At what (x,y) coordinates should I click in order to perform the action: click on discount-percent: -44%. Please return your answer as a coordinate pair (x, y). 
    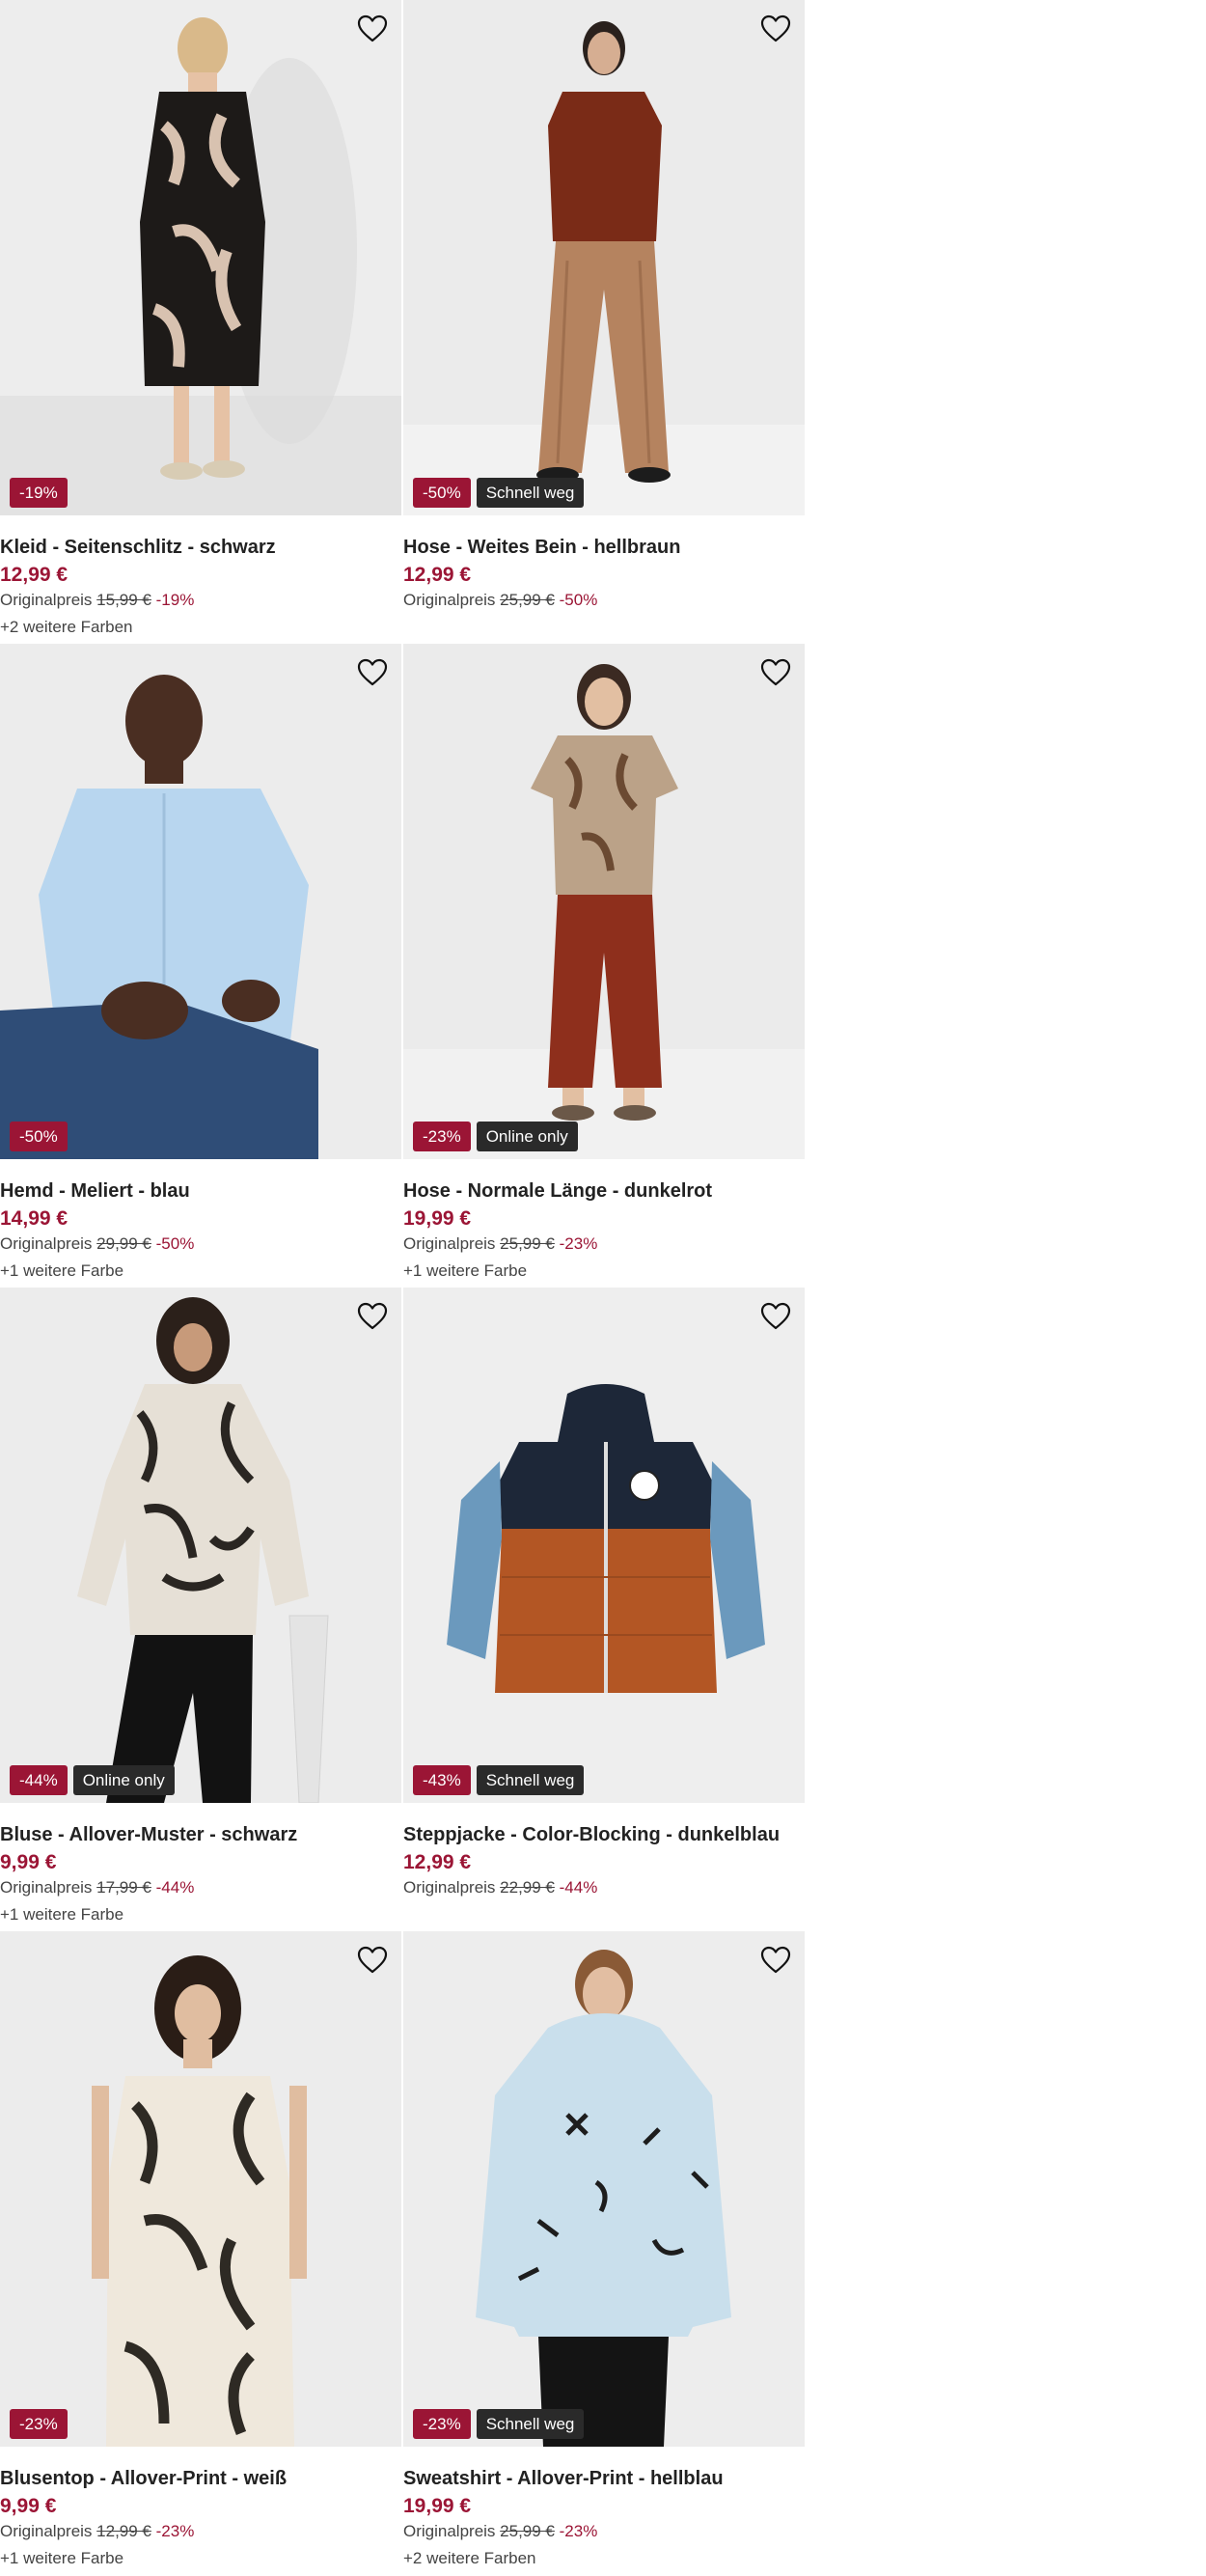
    Looking at the image, I should click on (175, 1887).